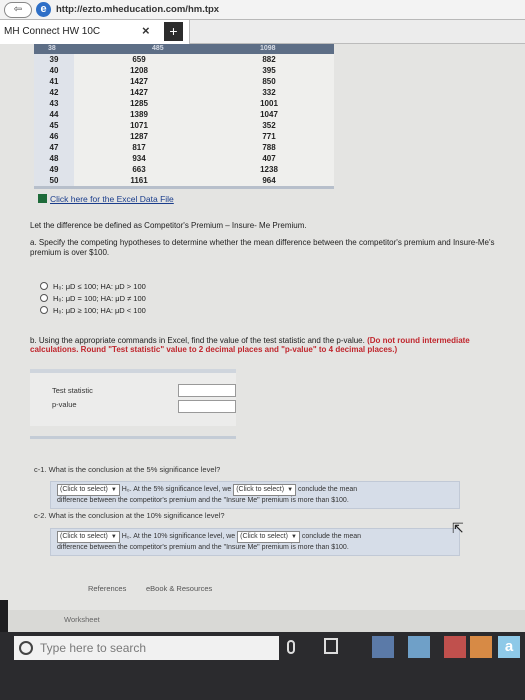 This screenshot has width=525, height=700. What do you see at coordinates (133, 397) in the screenshot?
I see `answer-table: Test statistic p-value` at bounding box center [133, 397].